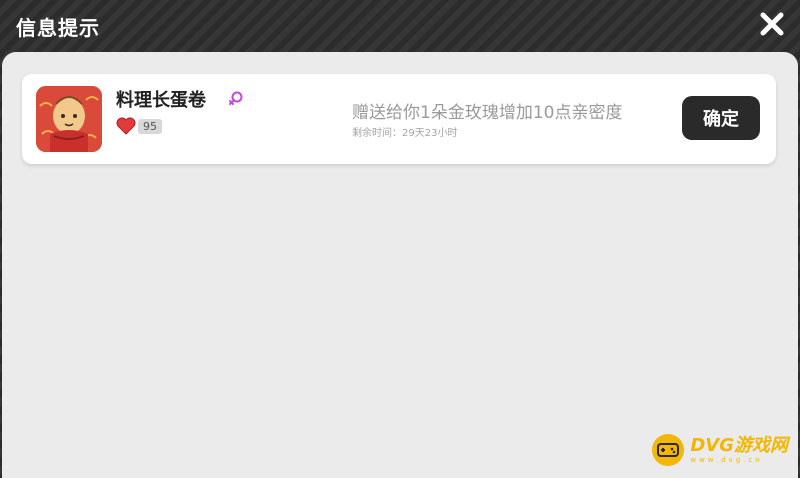 The width and height of the screenshot is (800, 478). I want to click on confirm-button: 确定, so click(721, 118).